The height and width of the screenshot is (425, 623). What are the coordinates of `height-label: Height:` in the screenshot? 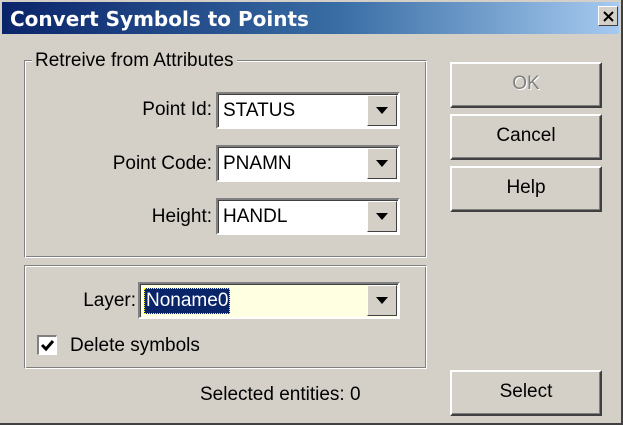 It's located at (181, 216).